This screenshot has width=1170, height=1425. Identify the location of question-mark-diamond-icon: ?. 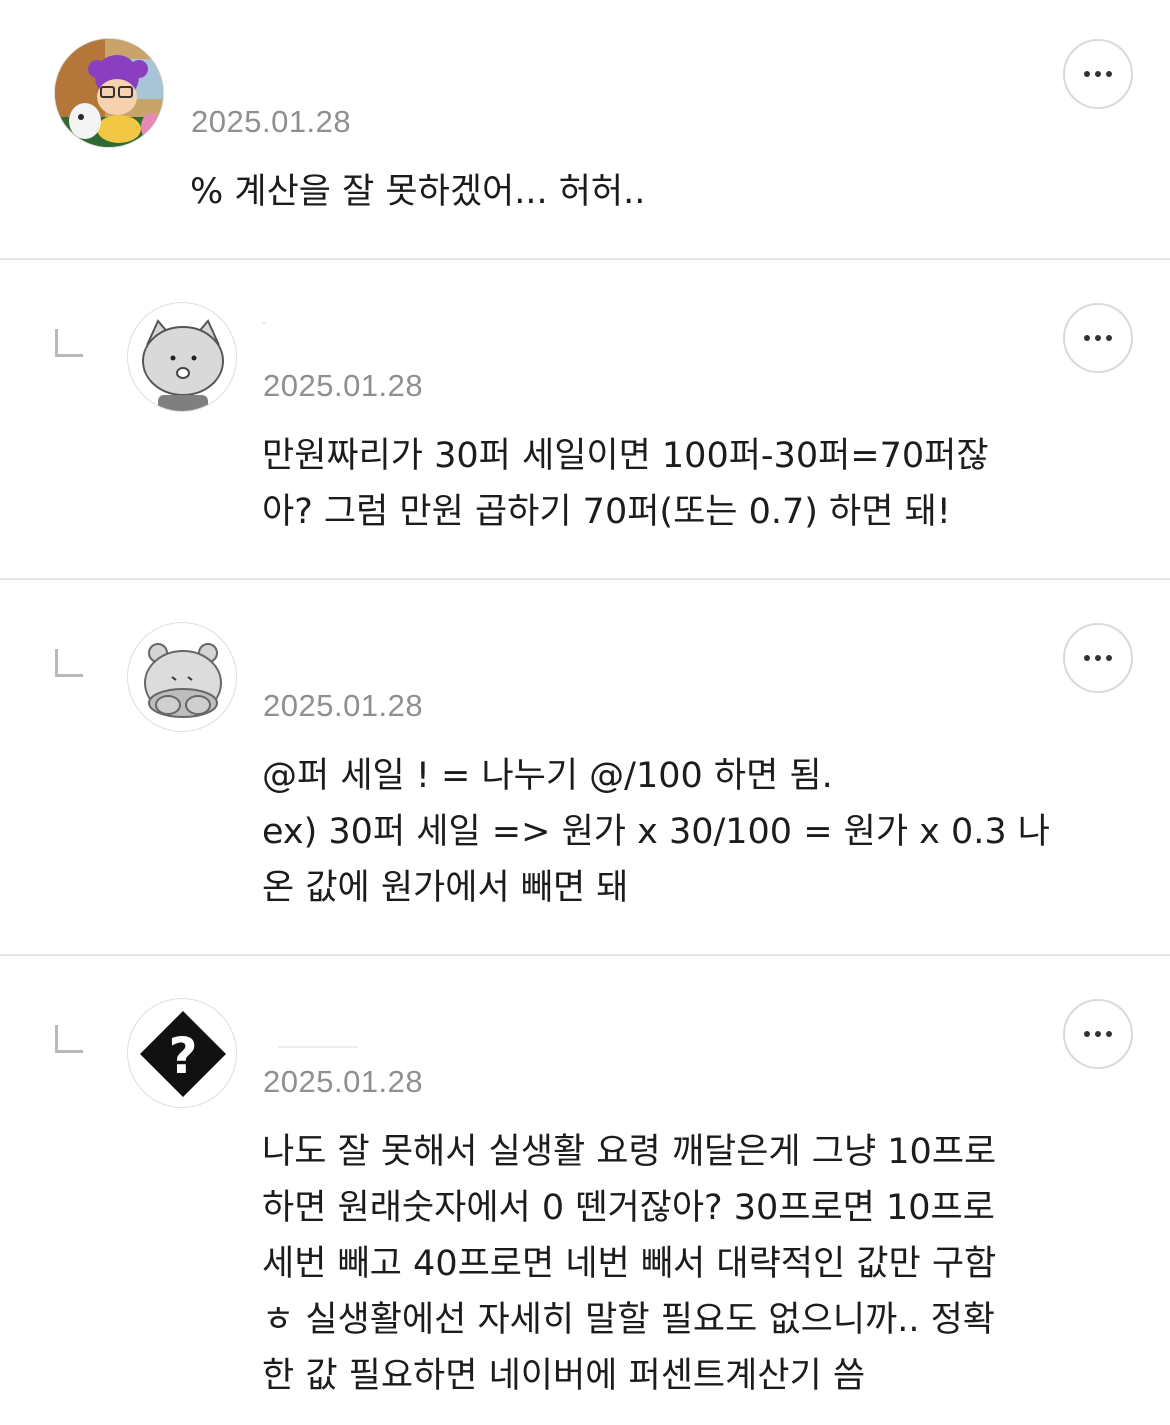
(183, 1054).